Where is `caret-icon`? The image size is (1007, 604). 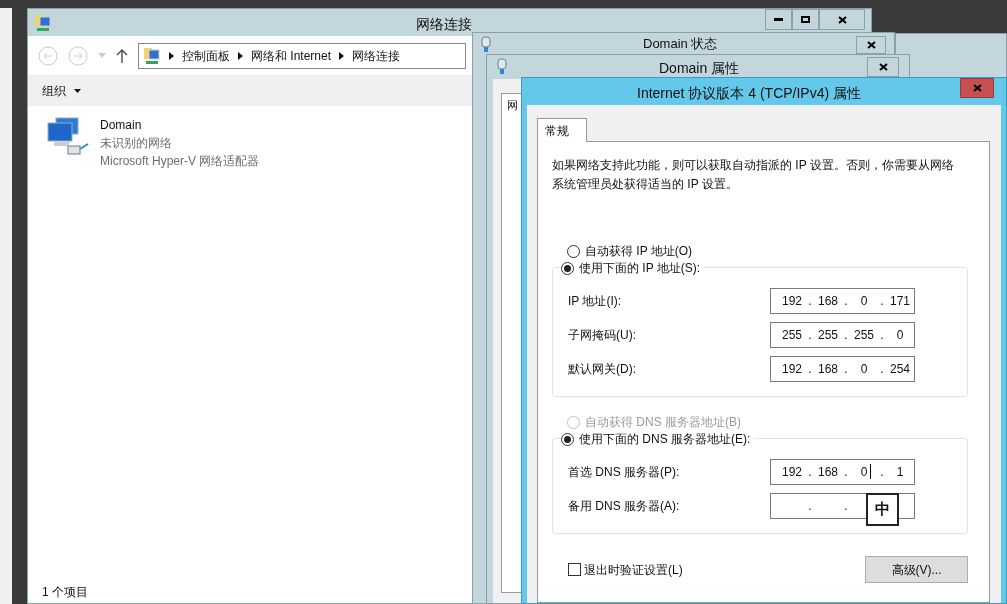
caret-icon is located at coordinates (77, 91).